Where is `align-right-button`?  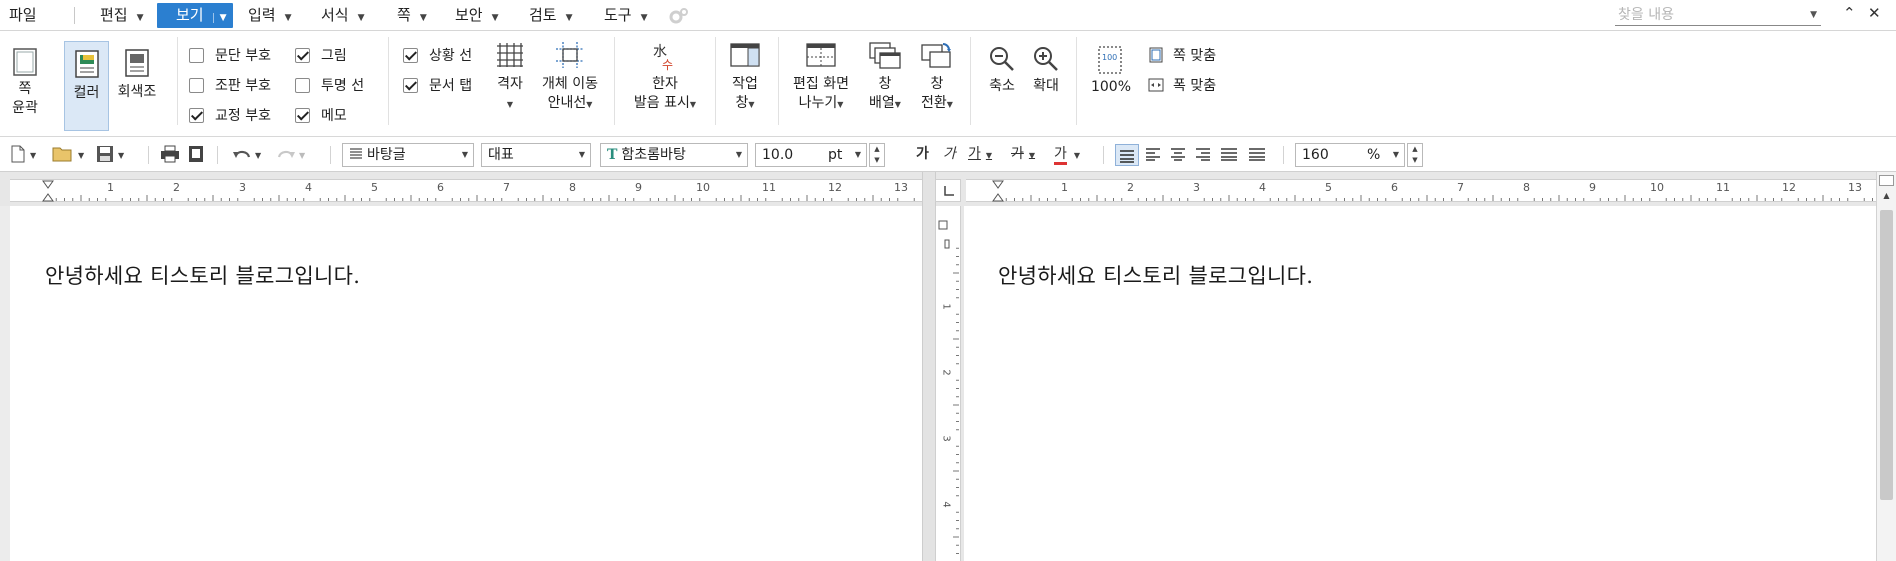
align-right-button is located at coordinates (1203, 154).